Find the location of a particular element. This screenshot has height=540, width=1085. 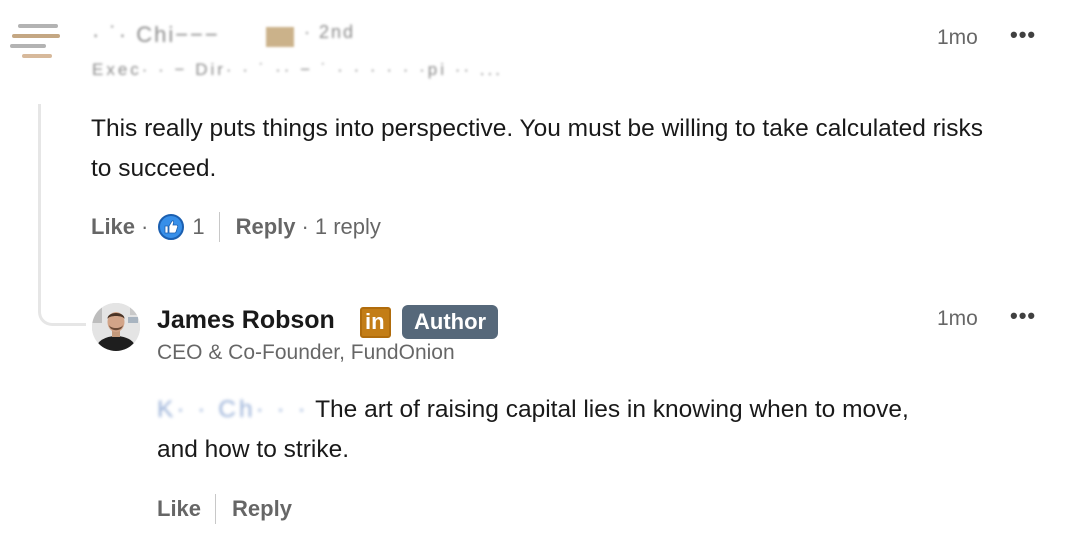

author-headline: CEO & Co-Founder, FundOnion is located at coordinates (306, 352).